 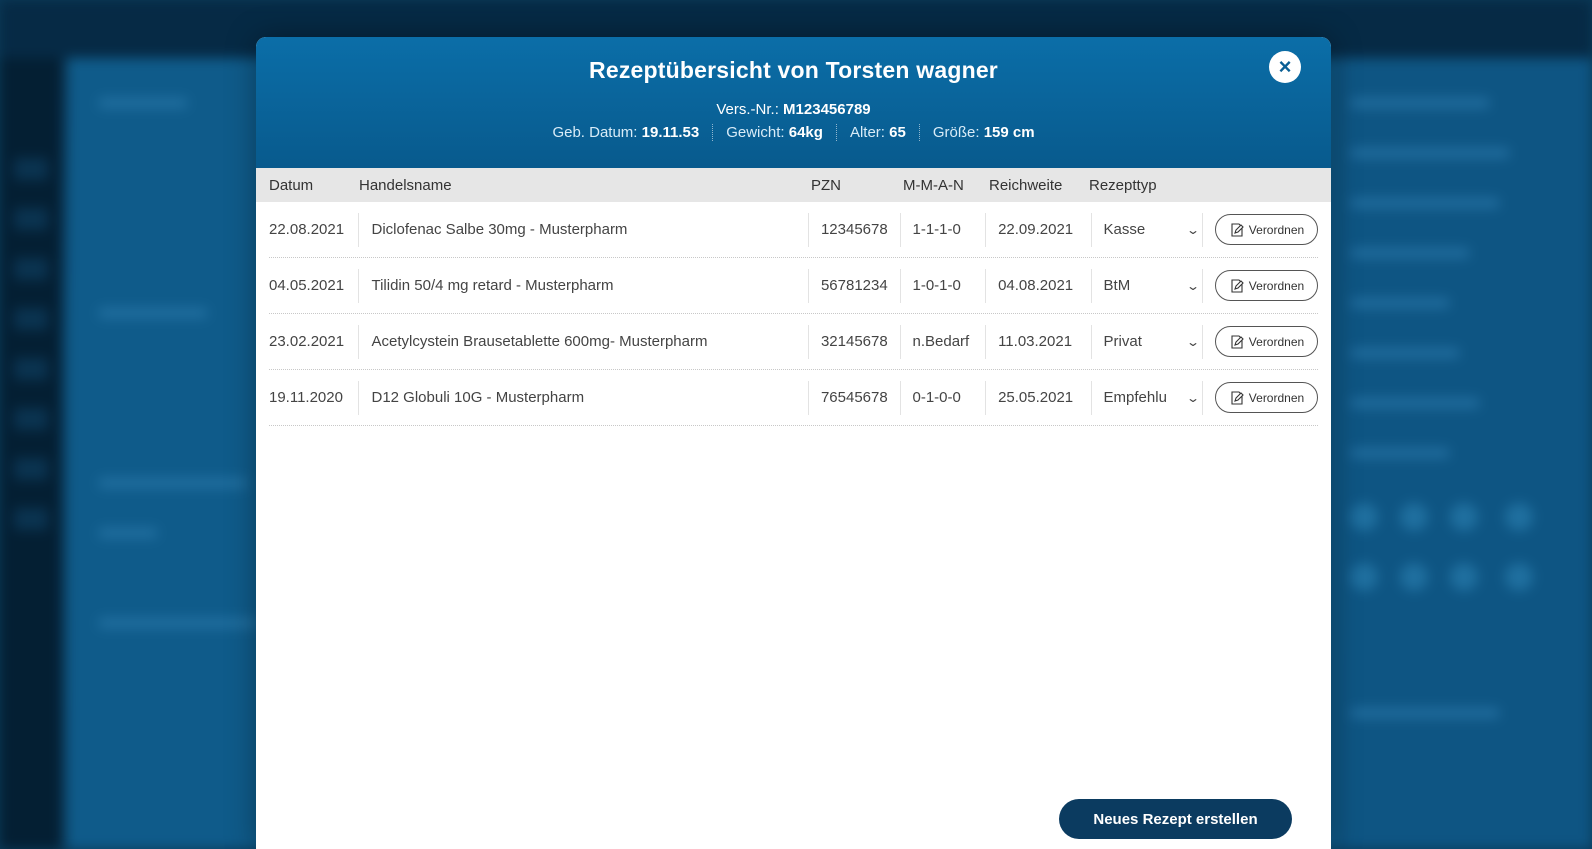 I want to click on cell-handelsname: Tilidin 50/4 mg retard - Musterpharm, so click(x=582, y=285).